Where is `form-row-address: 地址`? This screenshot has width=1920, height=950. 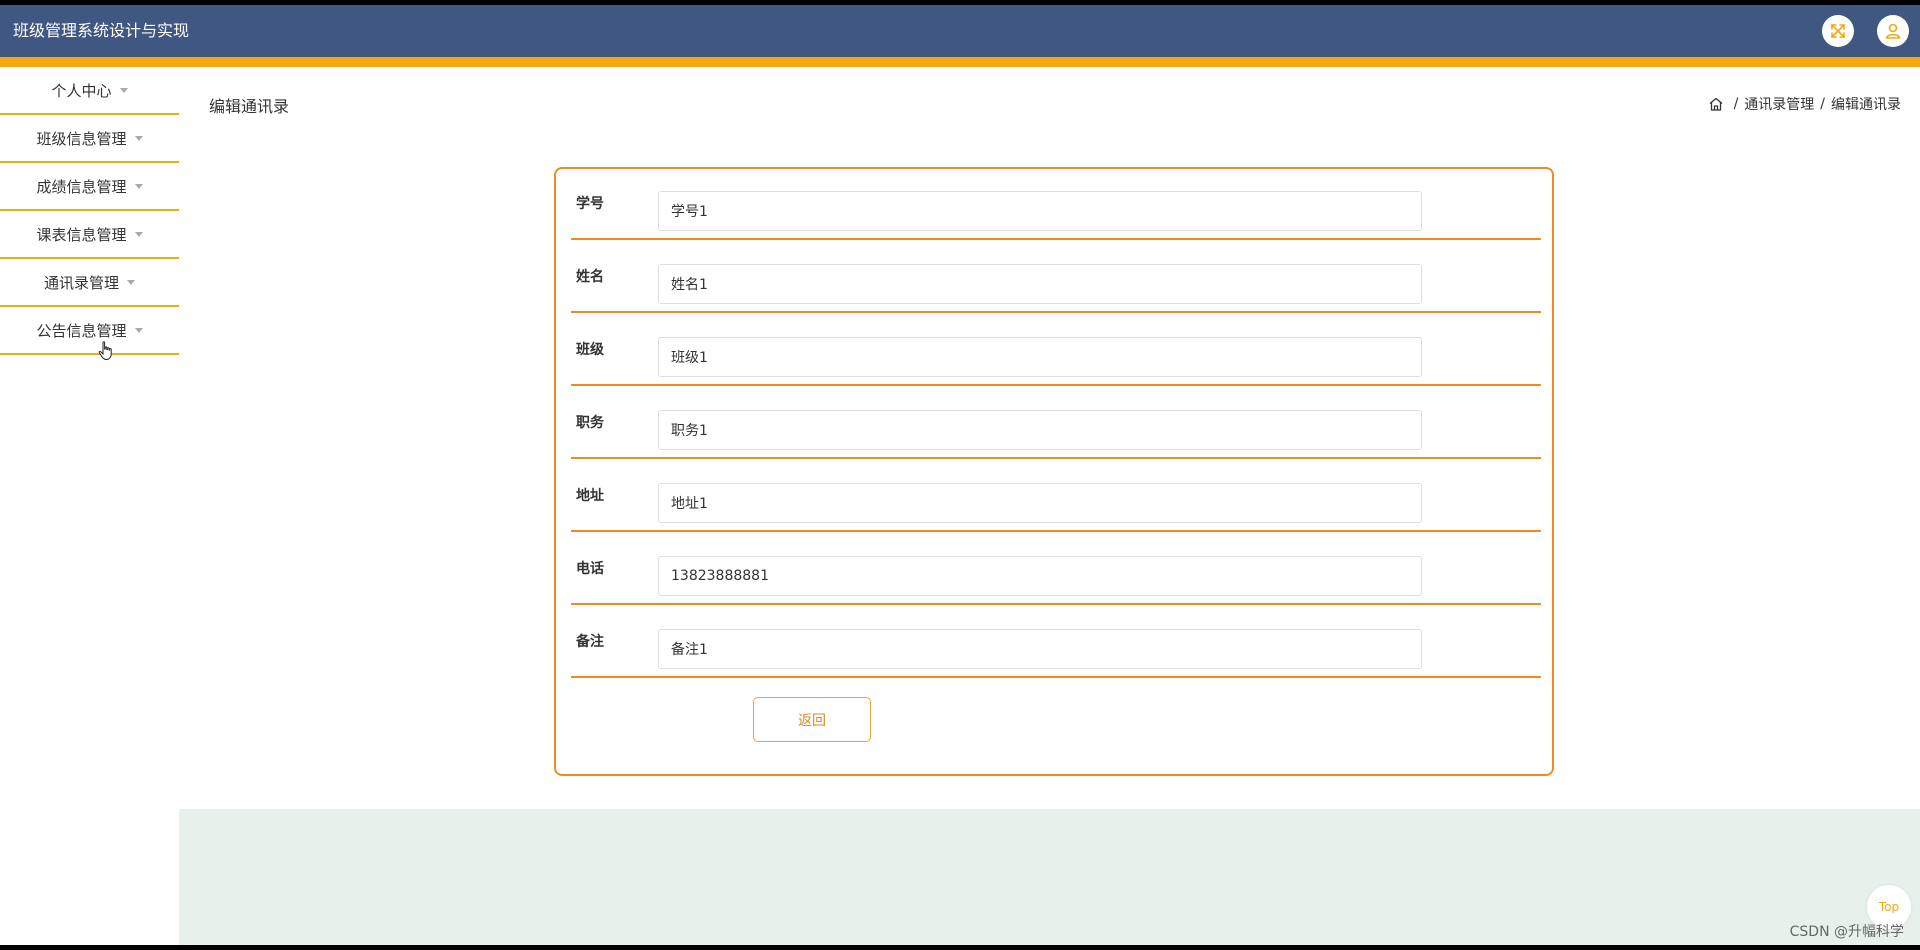
form-row-address: 地址 is located at coordinates (1056, 496).